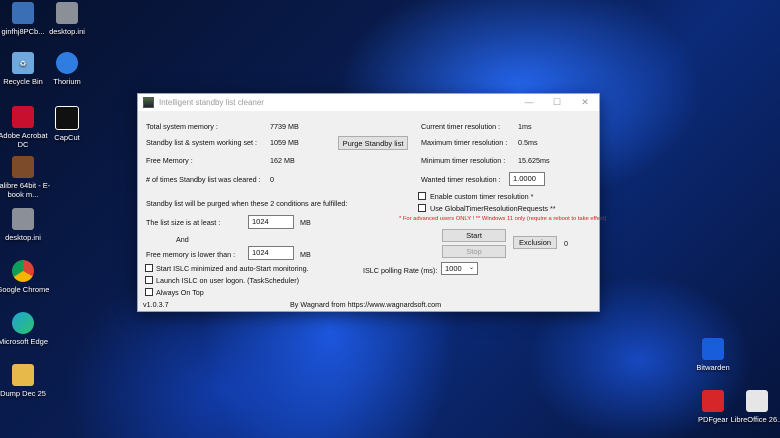  Describe the element at coordinates (463, 160) in the screenshot. I see `min-timer-label: Minimum timer resolution :` at that location.